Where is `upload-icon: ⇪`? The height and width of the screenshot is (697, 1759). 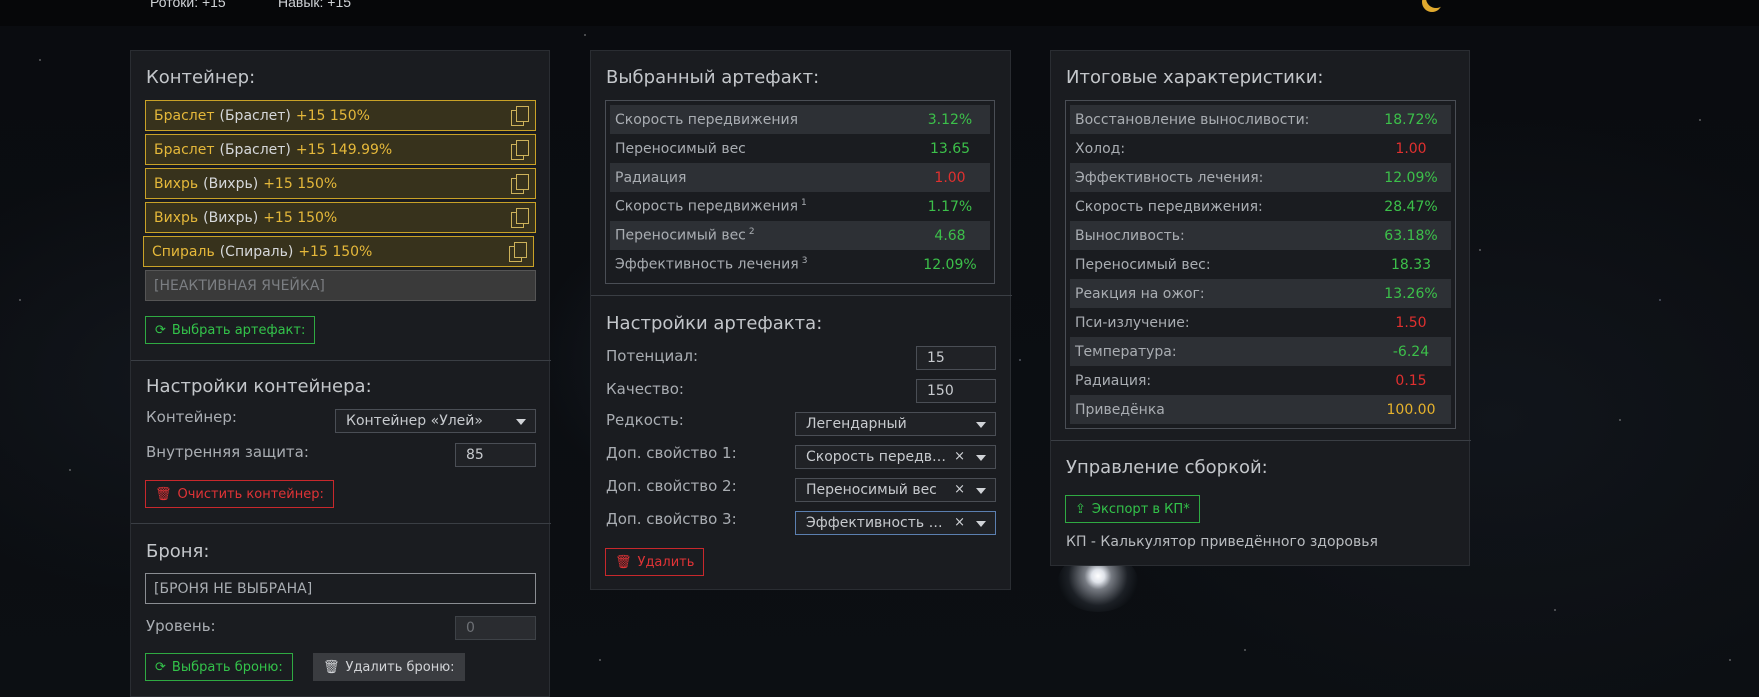 upload-icon: ⇪ is located at coordinates (1080, 509).